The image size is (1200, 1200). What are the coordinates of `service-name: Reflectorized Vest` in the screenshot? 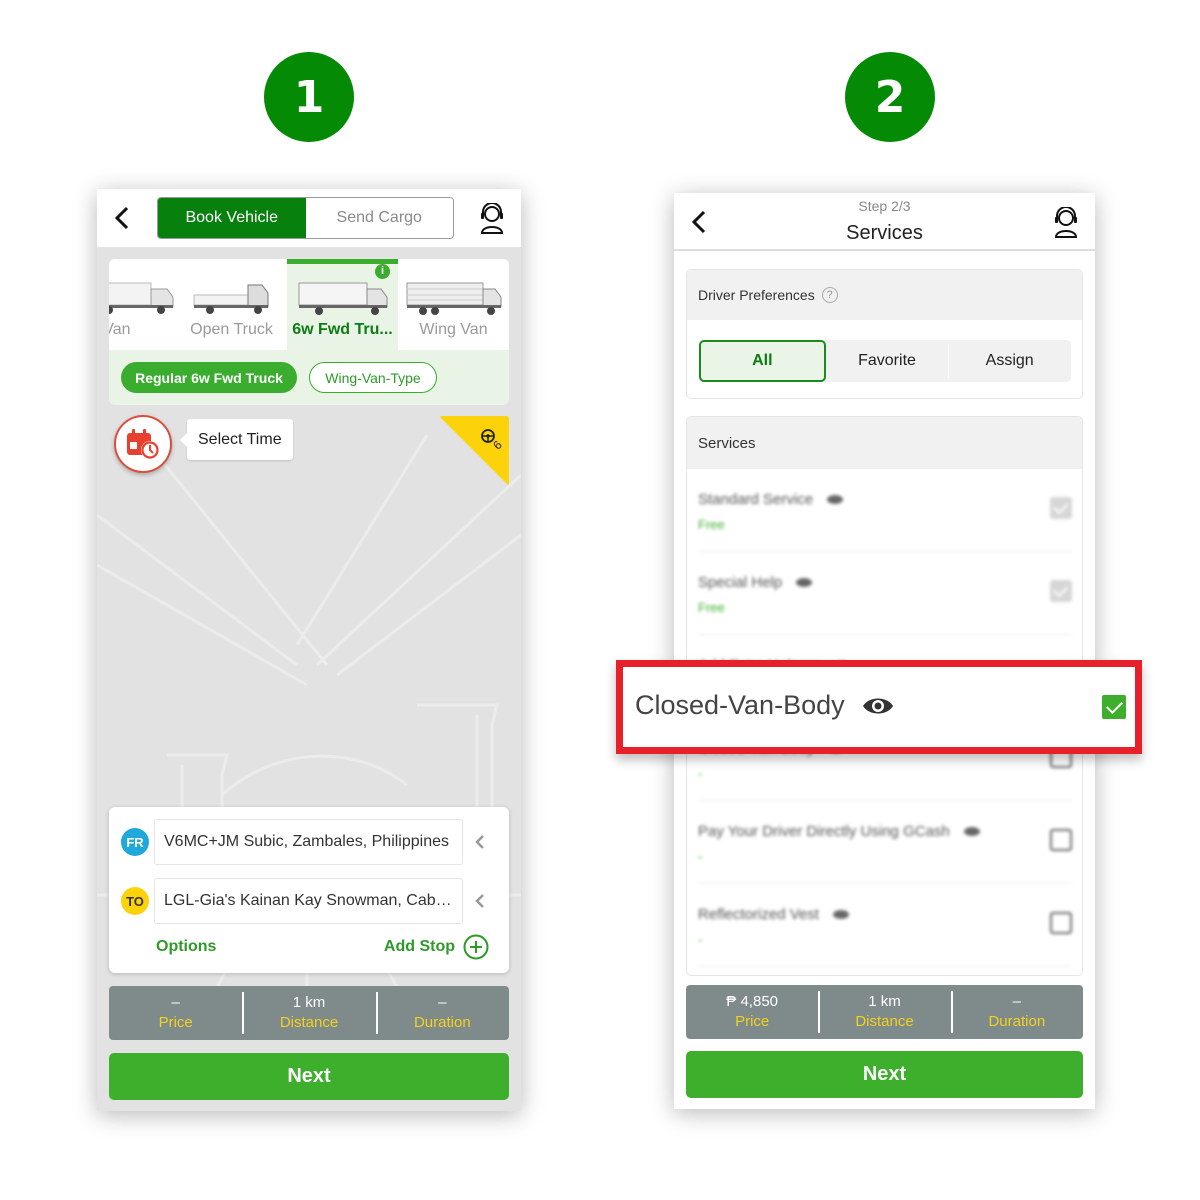 It's located at (773, 914).